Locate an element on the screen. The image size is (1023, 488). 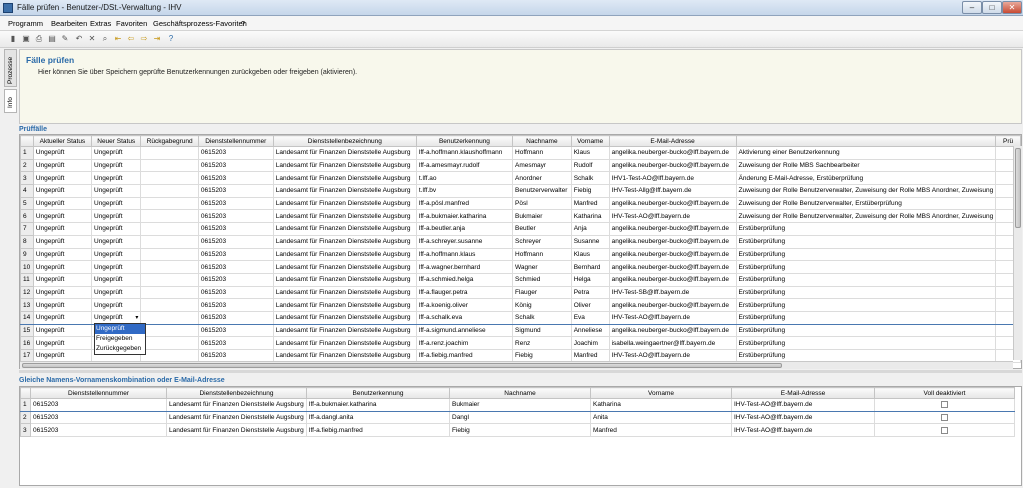
first-record-icon: ⇤ is located at coordinates (118, 39).